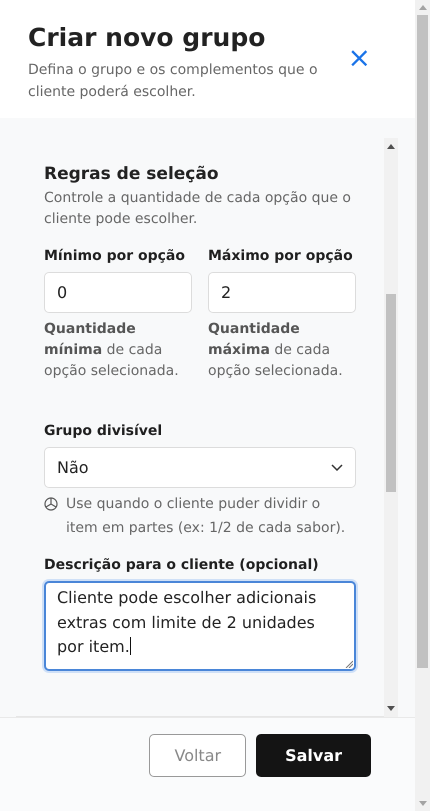  What do you see at coordinates (359, 58) in the screenshot?
I see `close-button: ×` at bounding box center [359, 58].